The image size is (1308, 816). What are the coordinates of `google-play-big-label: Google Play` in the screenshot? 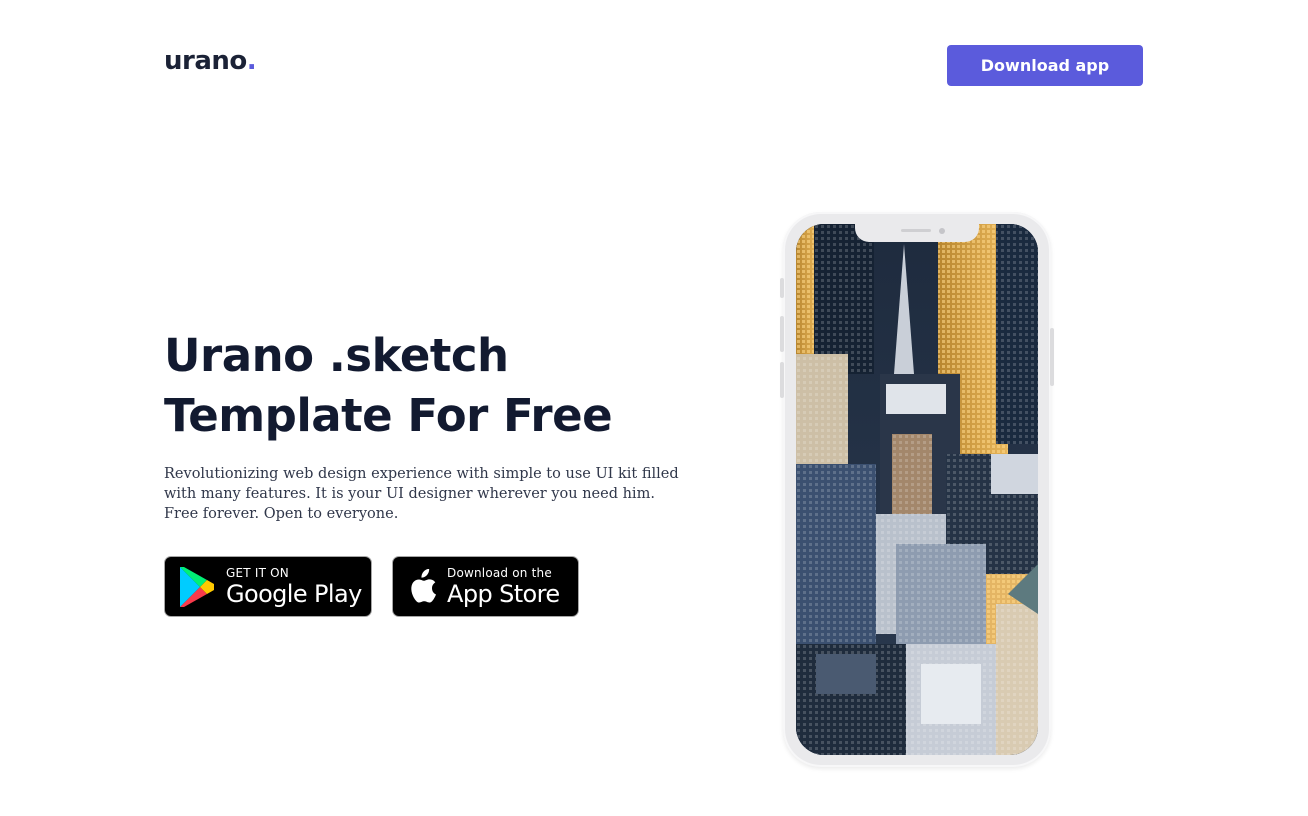 It's located at (294, 593).